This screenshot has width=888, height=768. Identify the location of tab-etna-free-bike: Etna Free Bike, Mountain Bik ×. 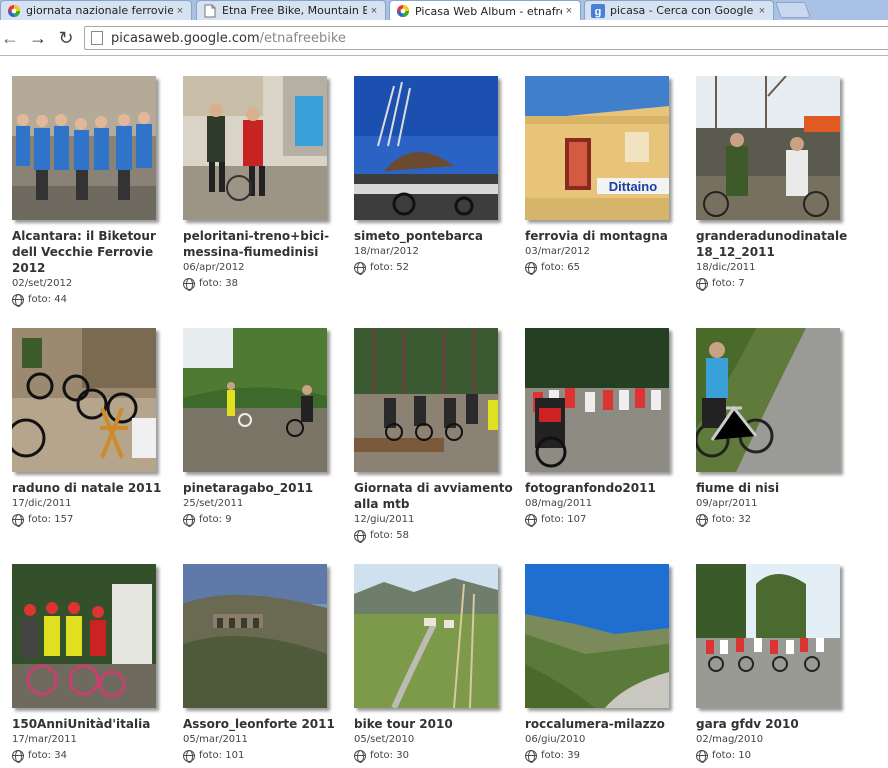
(291, 10).